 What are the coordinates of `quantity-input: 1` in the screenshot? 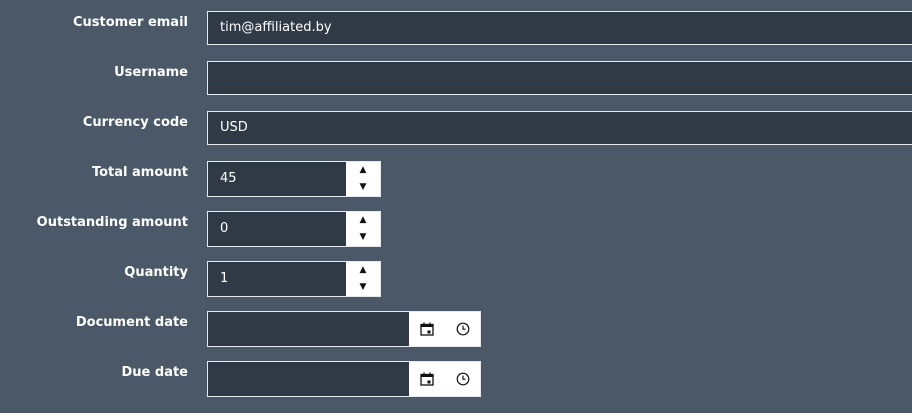 It's located at (277, 279).